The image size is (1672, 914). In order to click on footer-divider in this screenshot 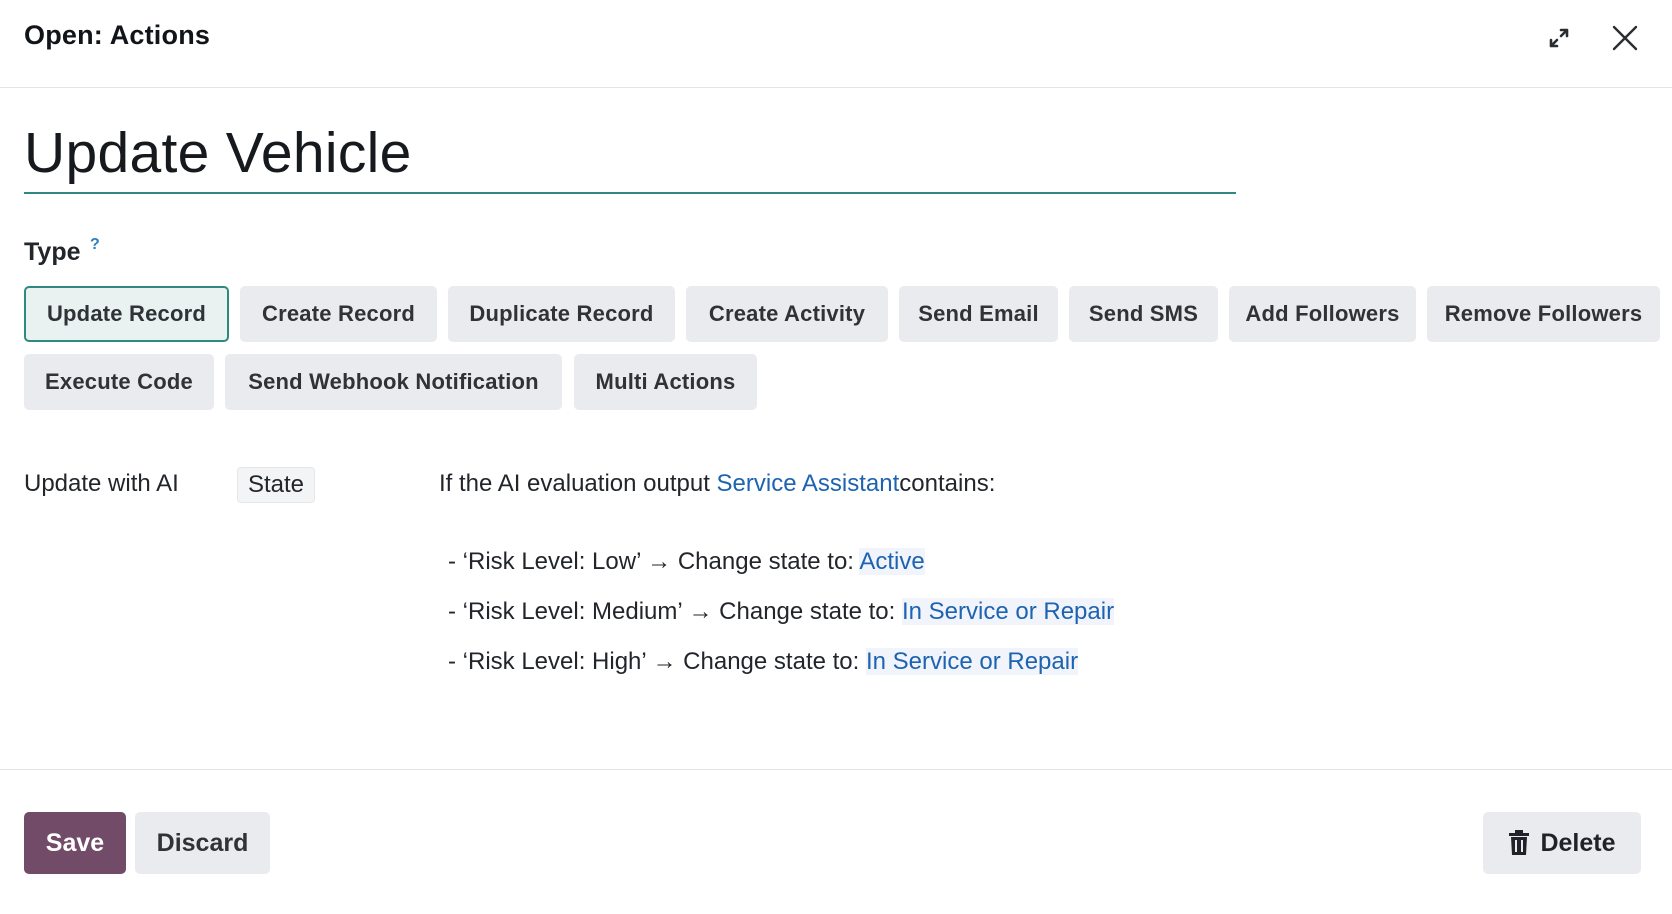, I will do `click(836, 769)`.